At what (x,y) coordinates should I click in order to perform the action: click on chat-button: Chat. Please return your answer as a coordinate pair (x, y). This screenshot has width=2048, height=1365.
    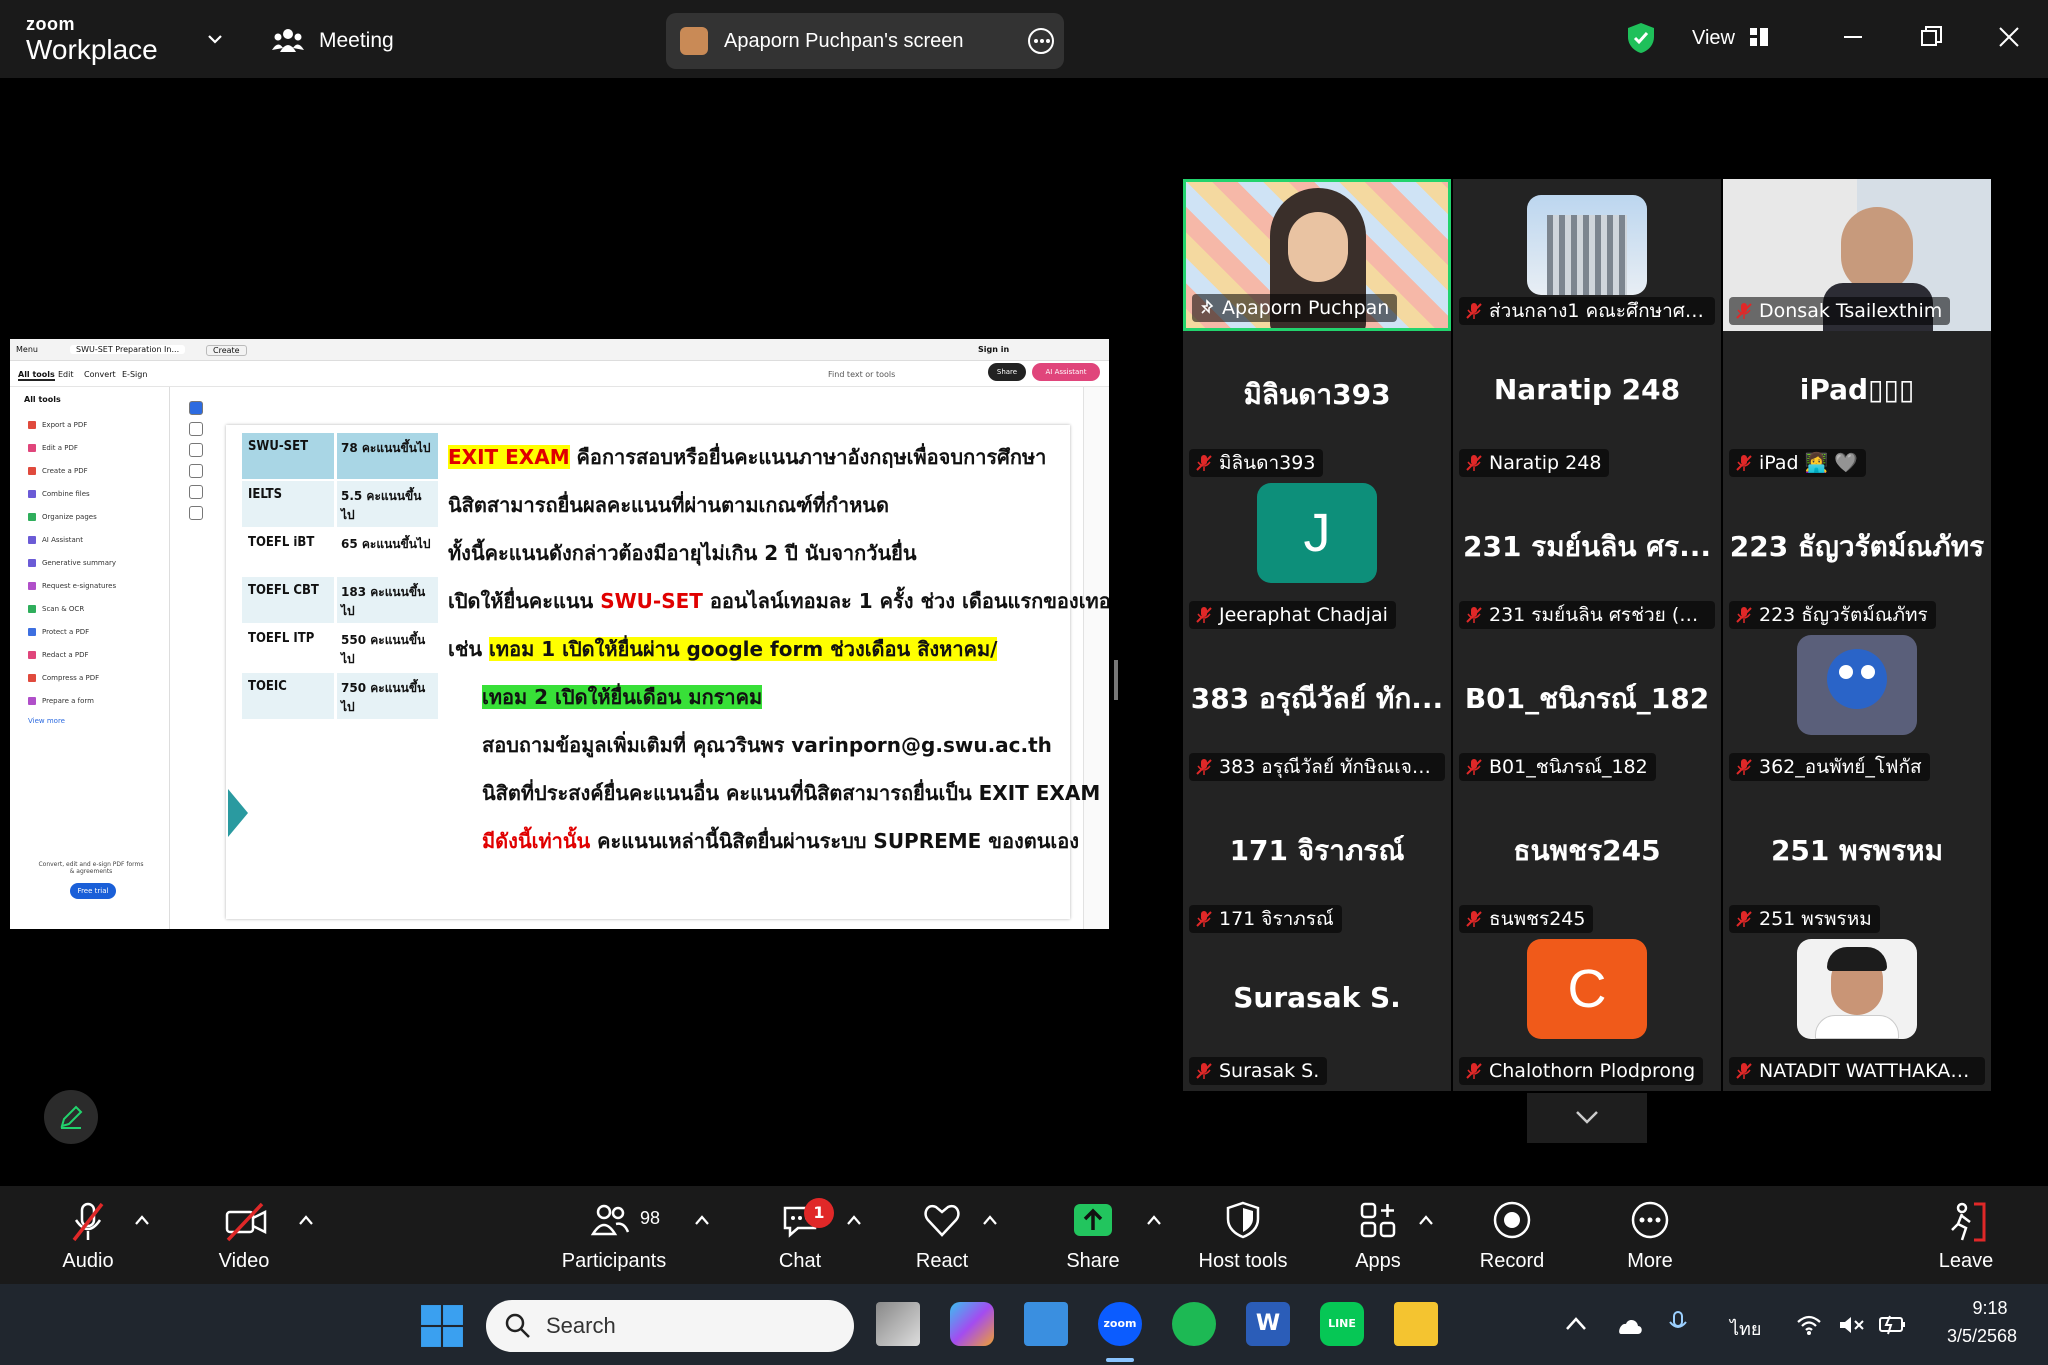
    Looking at the image, I should click on (800, 1235).